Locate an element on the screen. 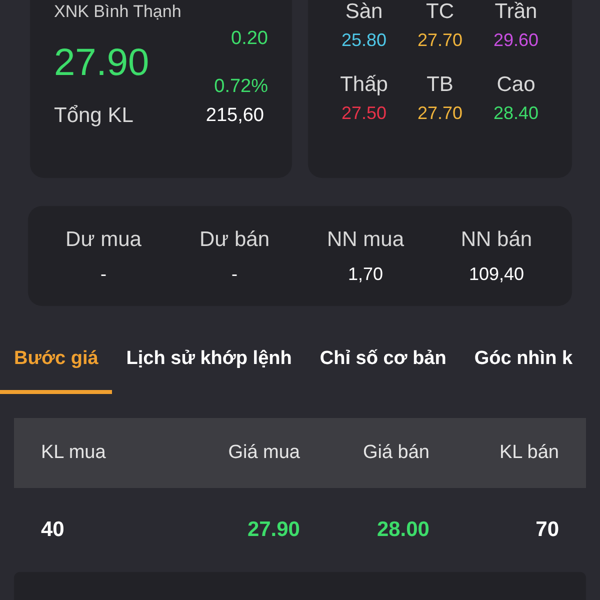 Image resolution: width=600 pixels, height=600 pixels. current-price: 27.90 is located at coordinates (102, 63).